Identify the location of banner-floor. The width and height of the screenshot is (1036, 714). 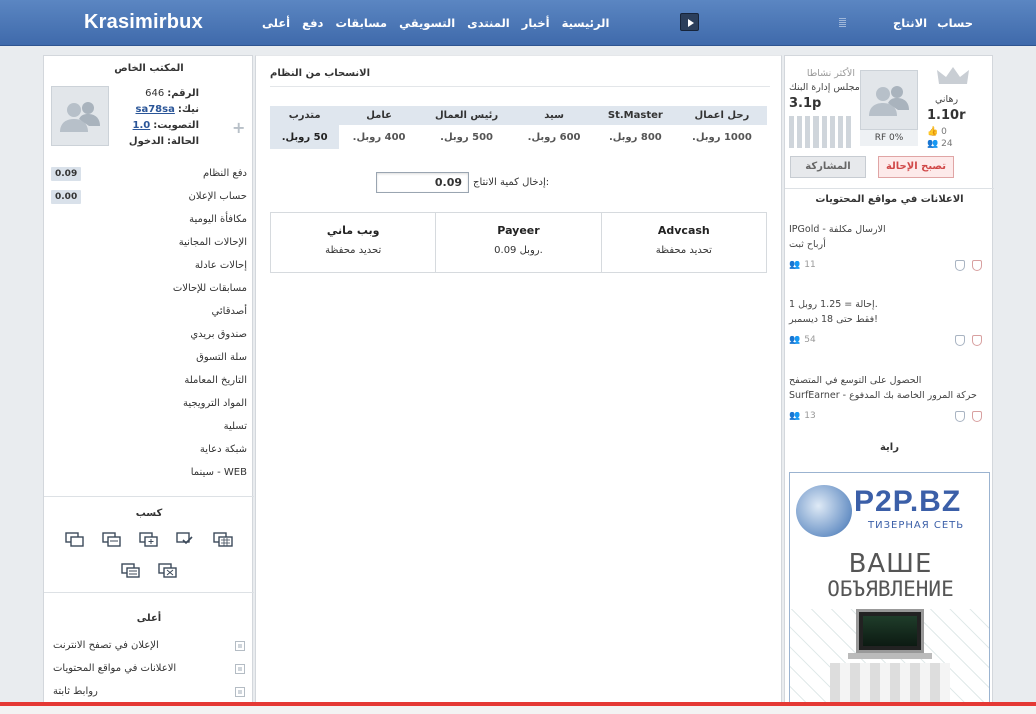
(890, 684).